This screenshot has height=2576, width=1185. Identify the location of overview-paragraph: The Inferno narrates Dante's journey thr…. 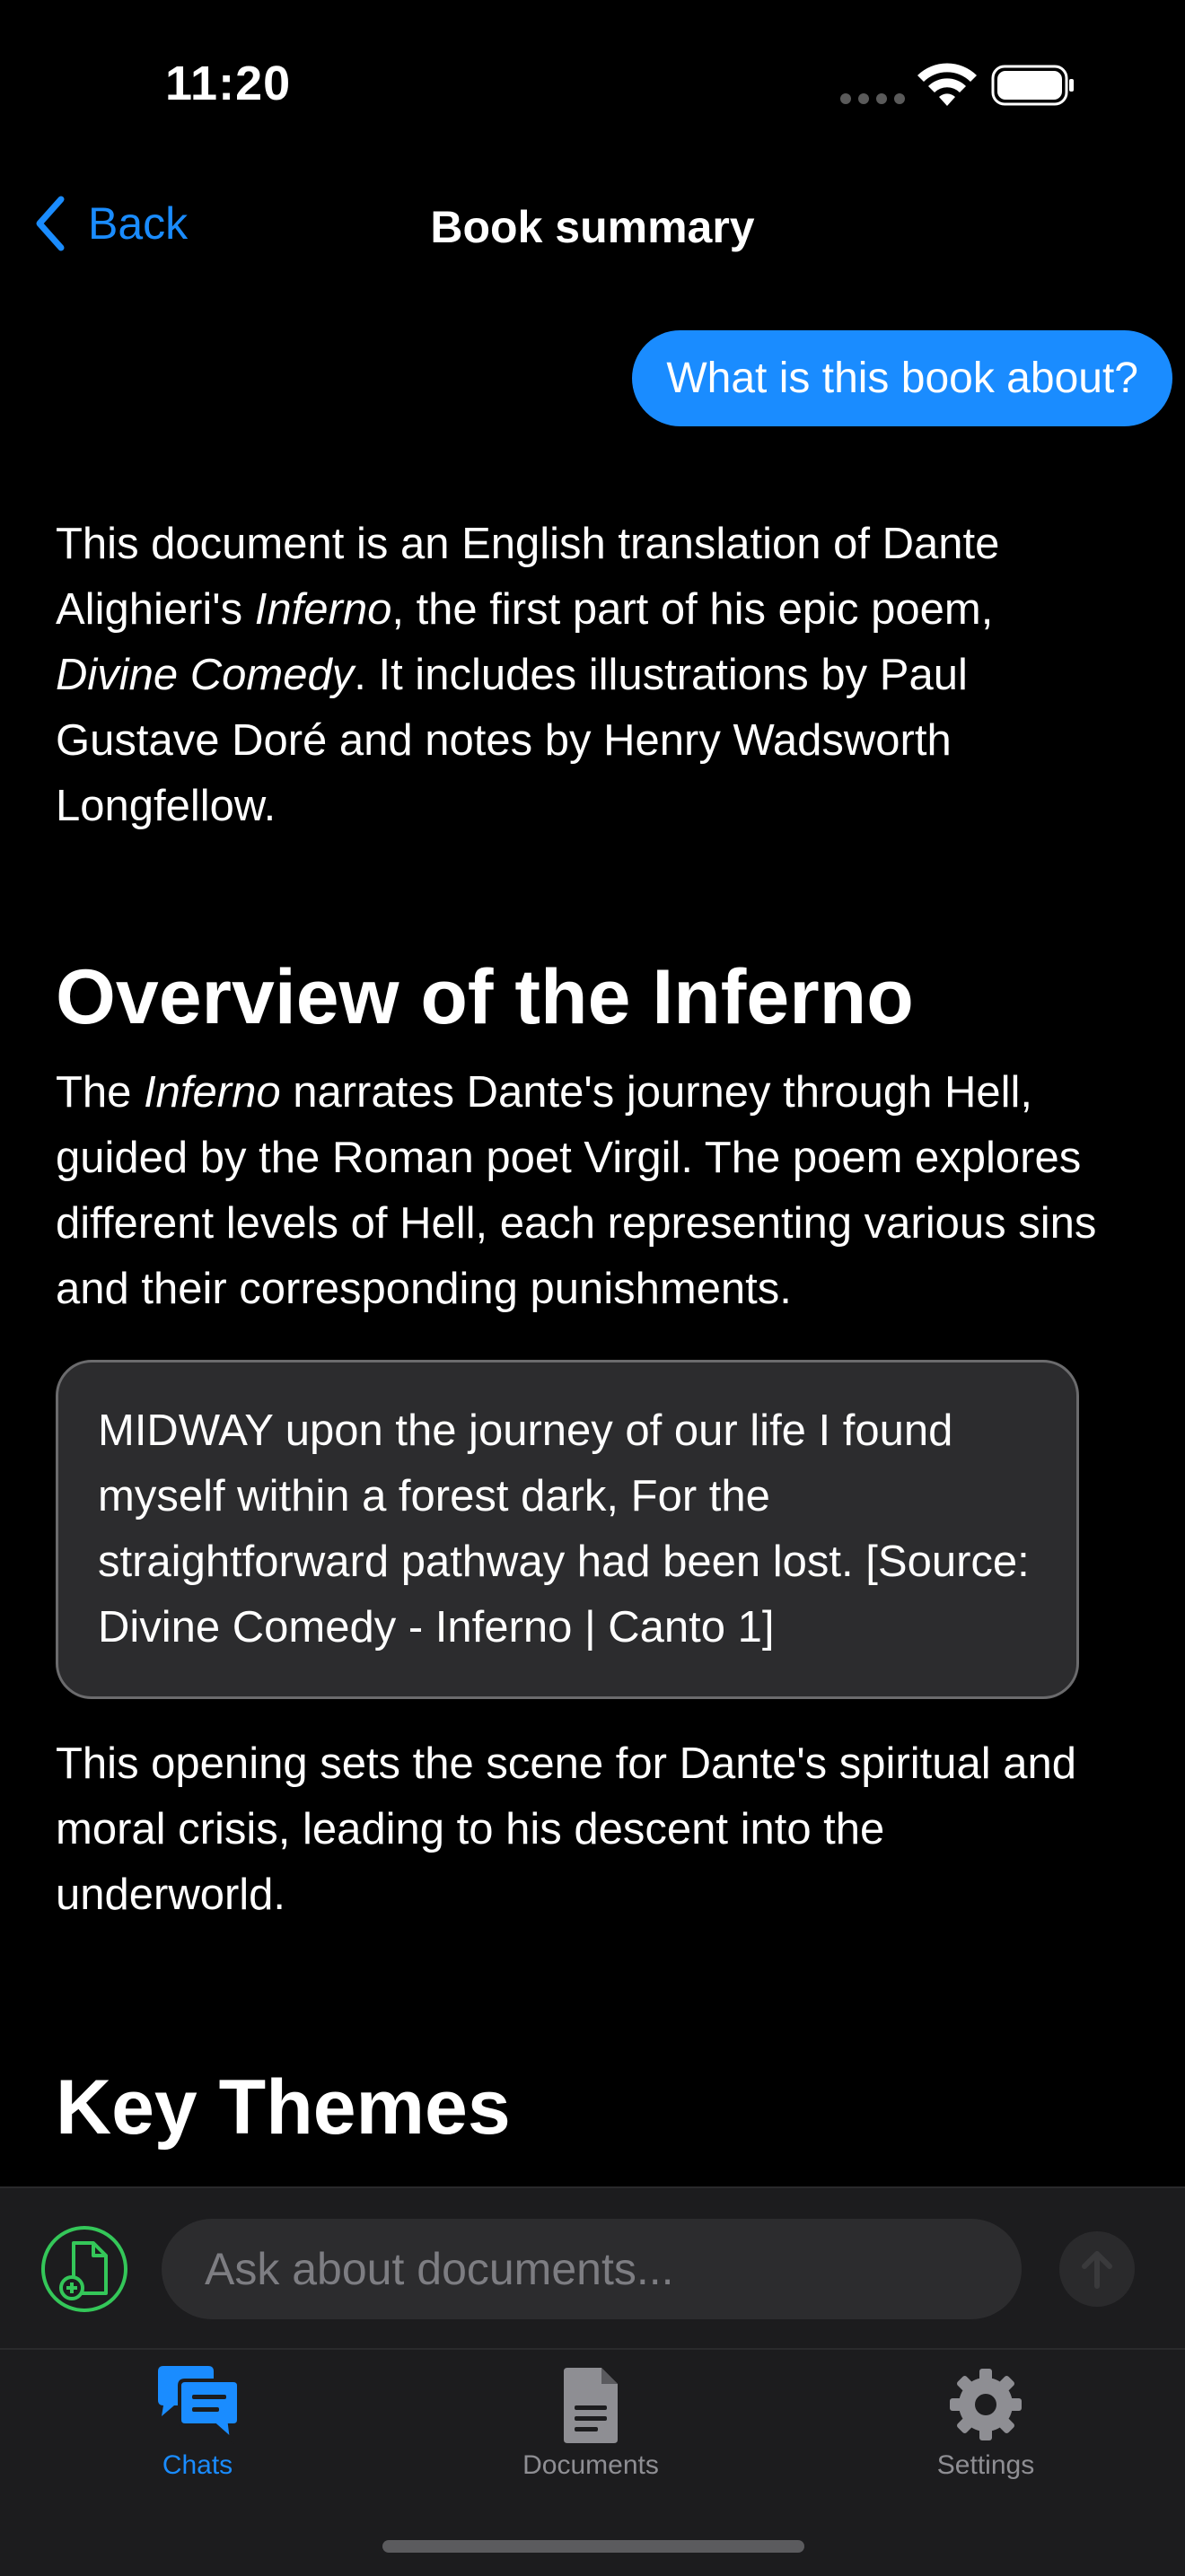
(576, 1190).